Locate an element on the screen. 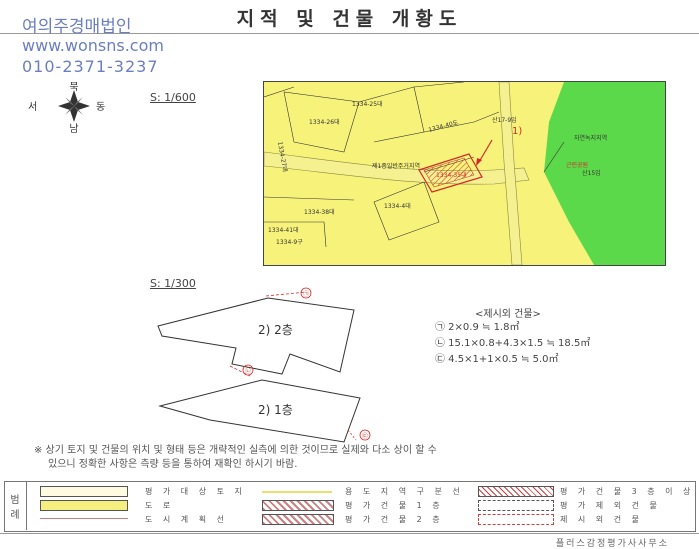  compass-east: 동 is located at coordinates (100, 107).